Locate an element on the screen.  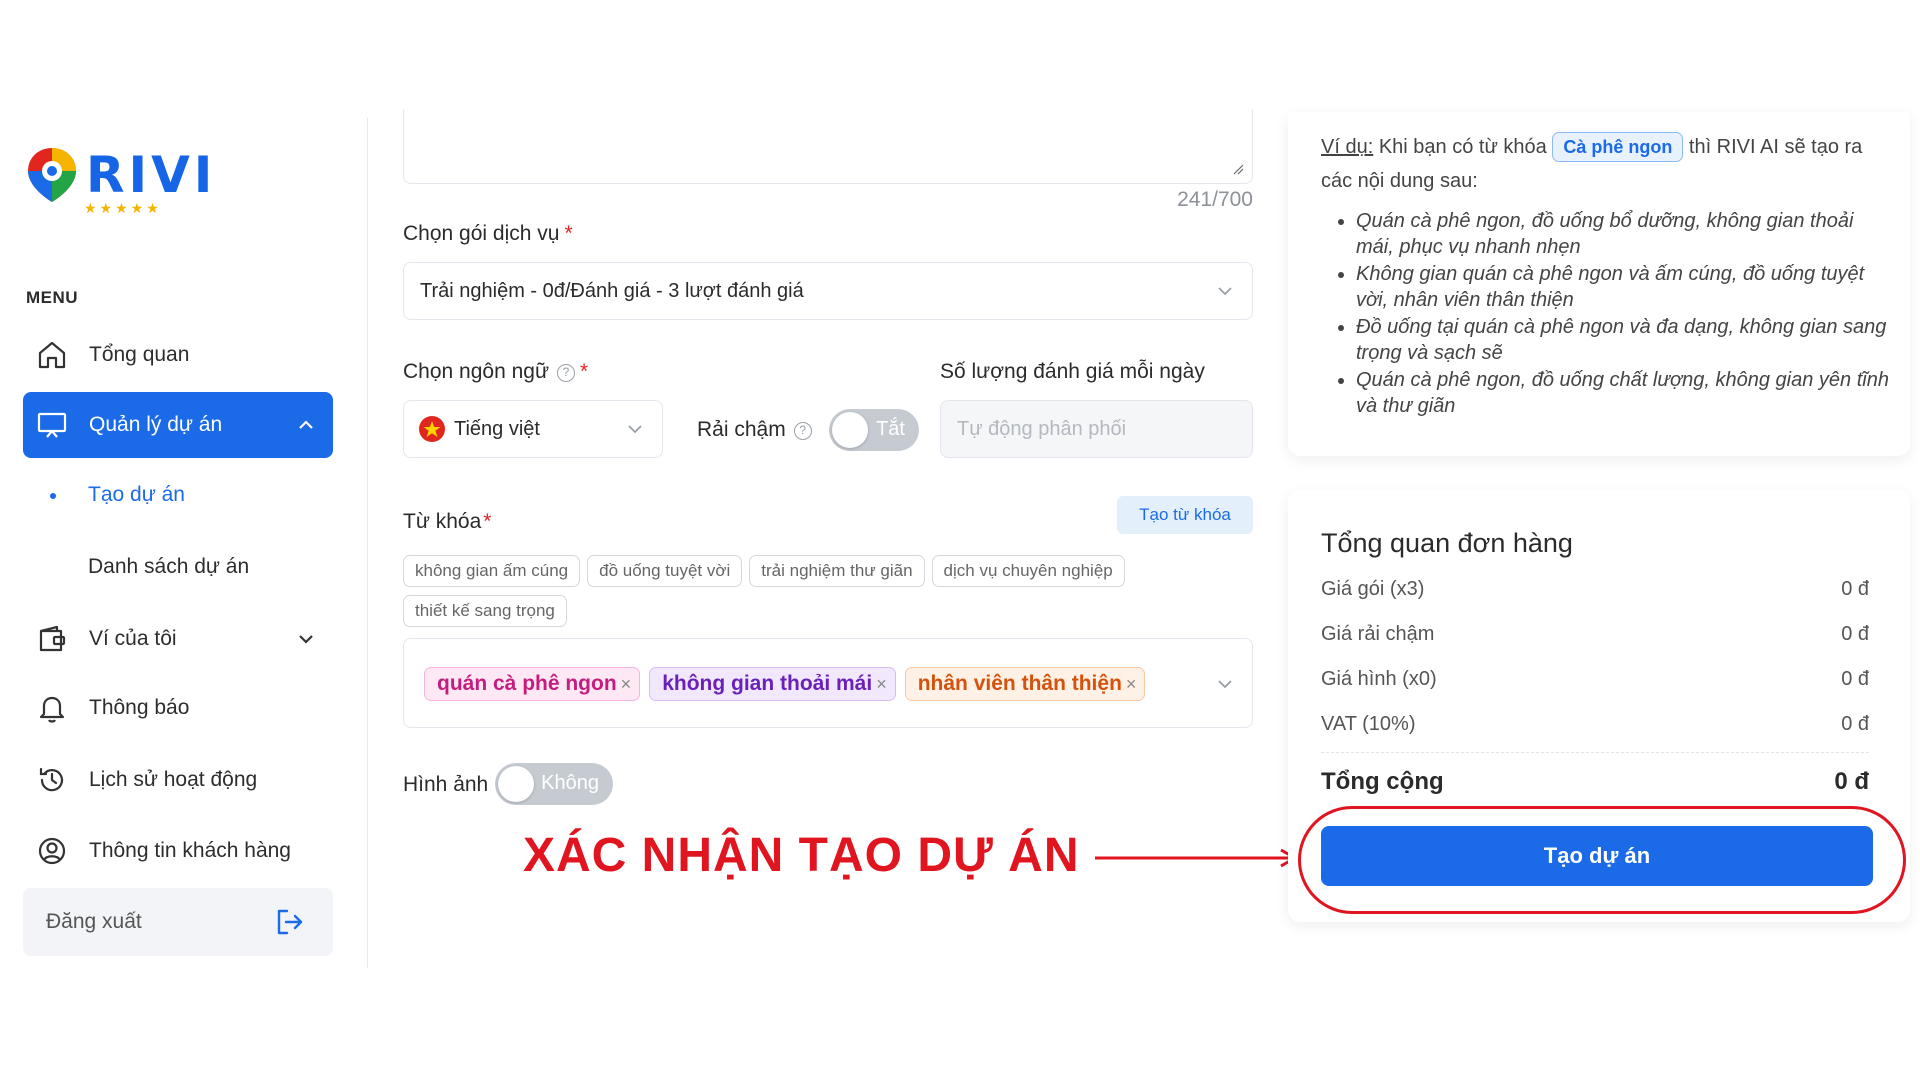
drip-label-text: Rải chậm is located at coordinates (741, 429).